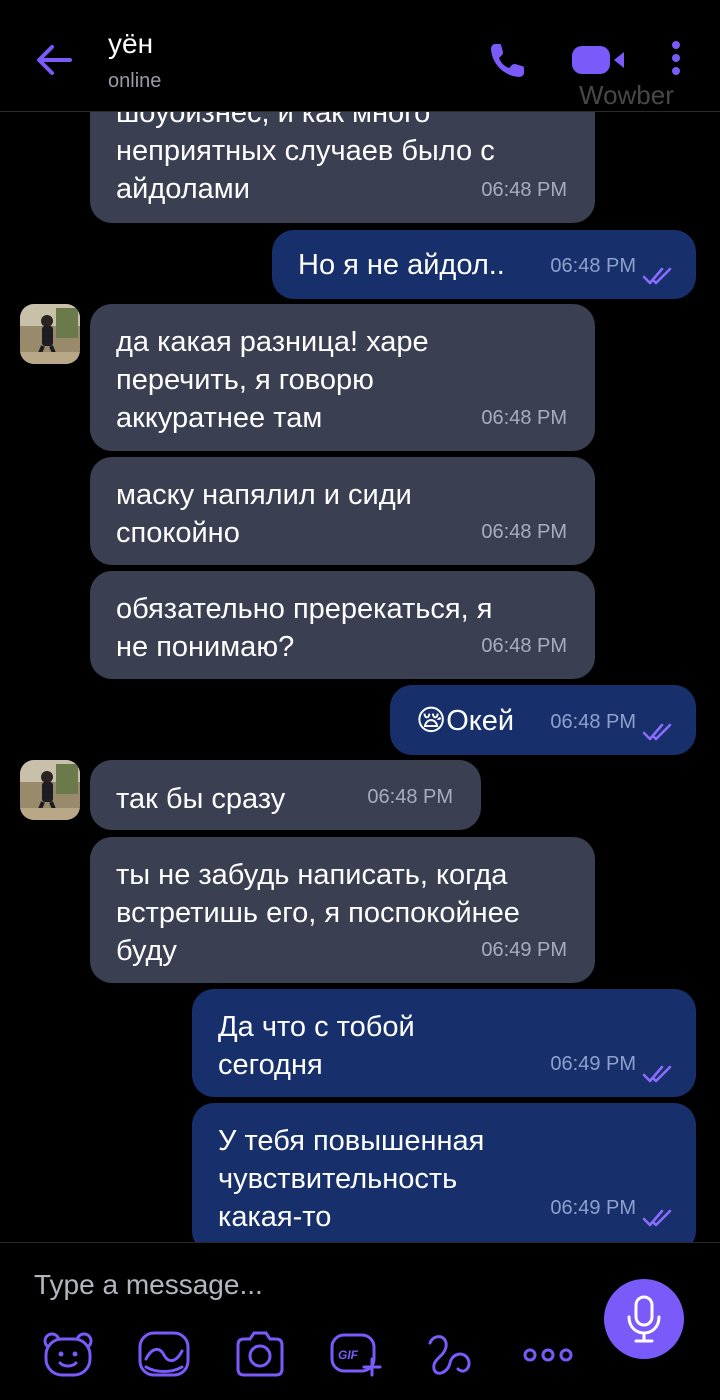 Image resolution: width=720 pixels, height=1400 pixels. Describe the element at coordinates (54, 60) in the screenshot. I see `back-arrow-icon` at that location.